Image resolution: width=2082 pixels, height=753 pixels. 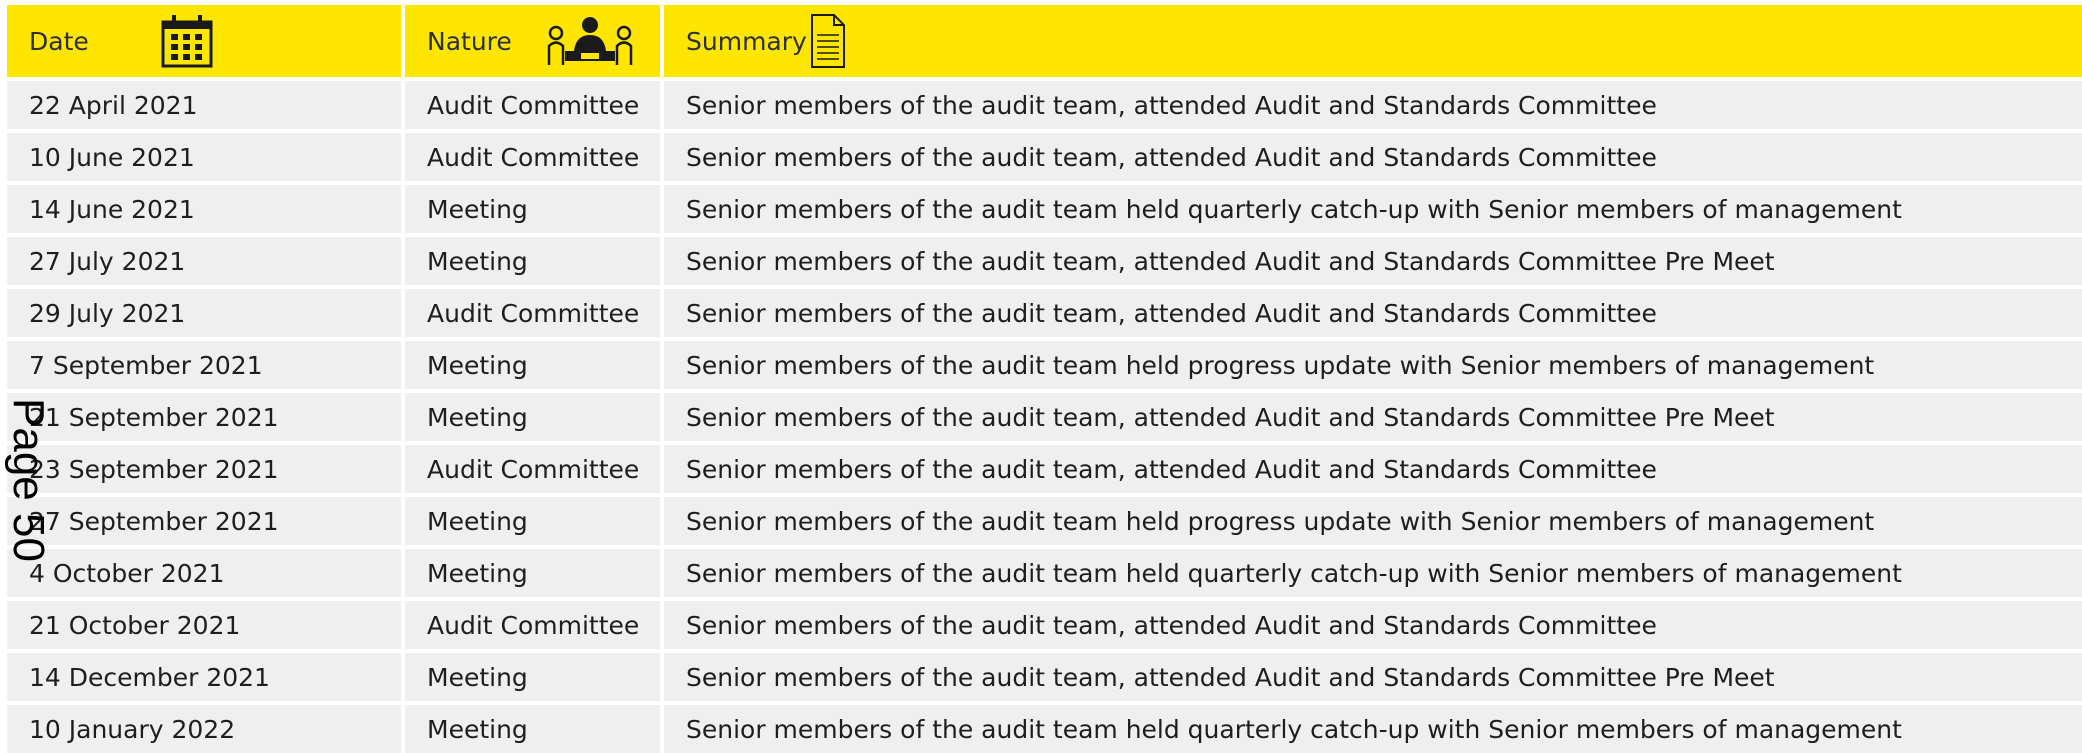 What do you see at coordinates (204, 729) in the screenshot?
I see `cell-date: 10 January 2022` at bounding box center [204, 729].